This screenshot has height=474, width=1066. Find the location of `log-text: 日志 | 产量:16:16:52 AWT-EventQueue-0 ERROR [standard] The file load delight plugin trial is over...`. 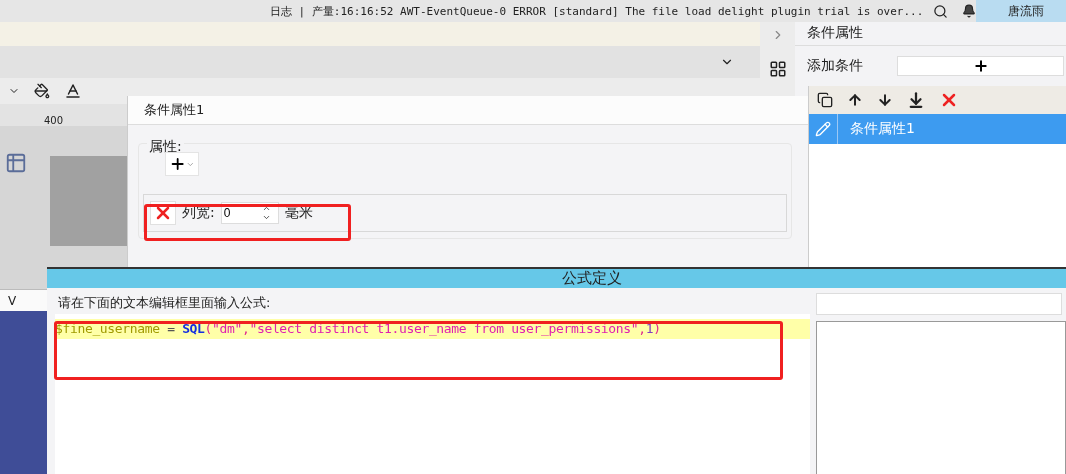

log-text: 日志 | 产量:16:16:52 AWT-EventQueue-0 ERROR [standard] The file load delight plugin trial is over... is located at coordinates (597, 11).